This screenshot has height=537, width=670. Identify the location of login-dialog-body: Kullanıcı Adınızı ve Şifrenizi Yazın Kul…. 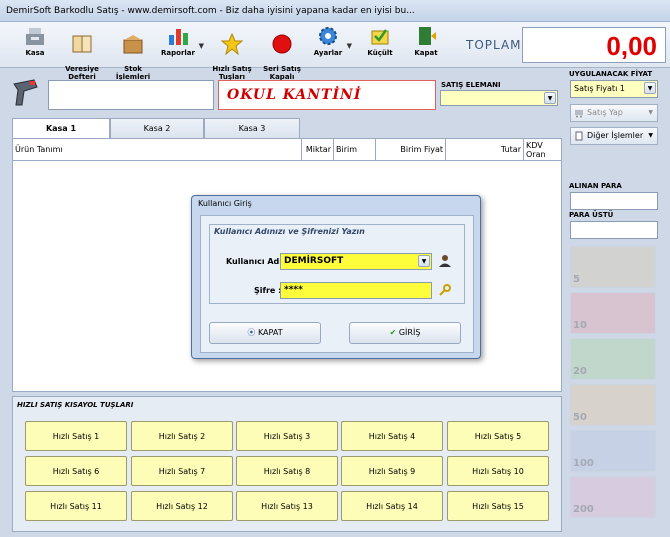
(337, 284).